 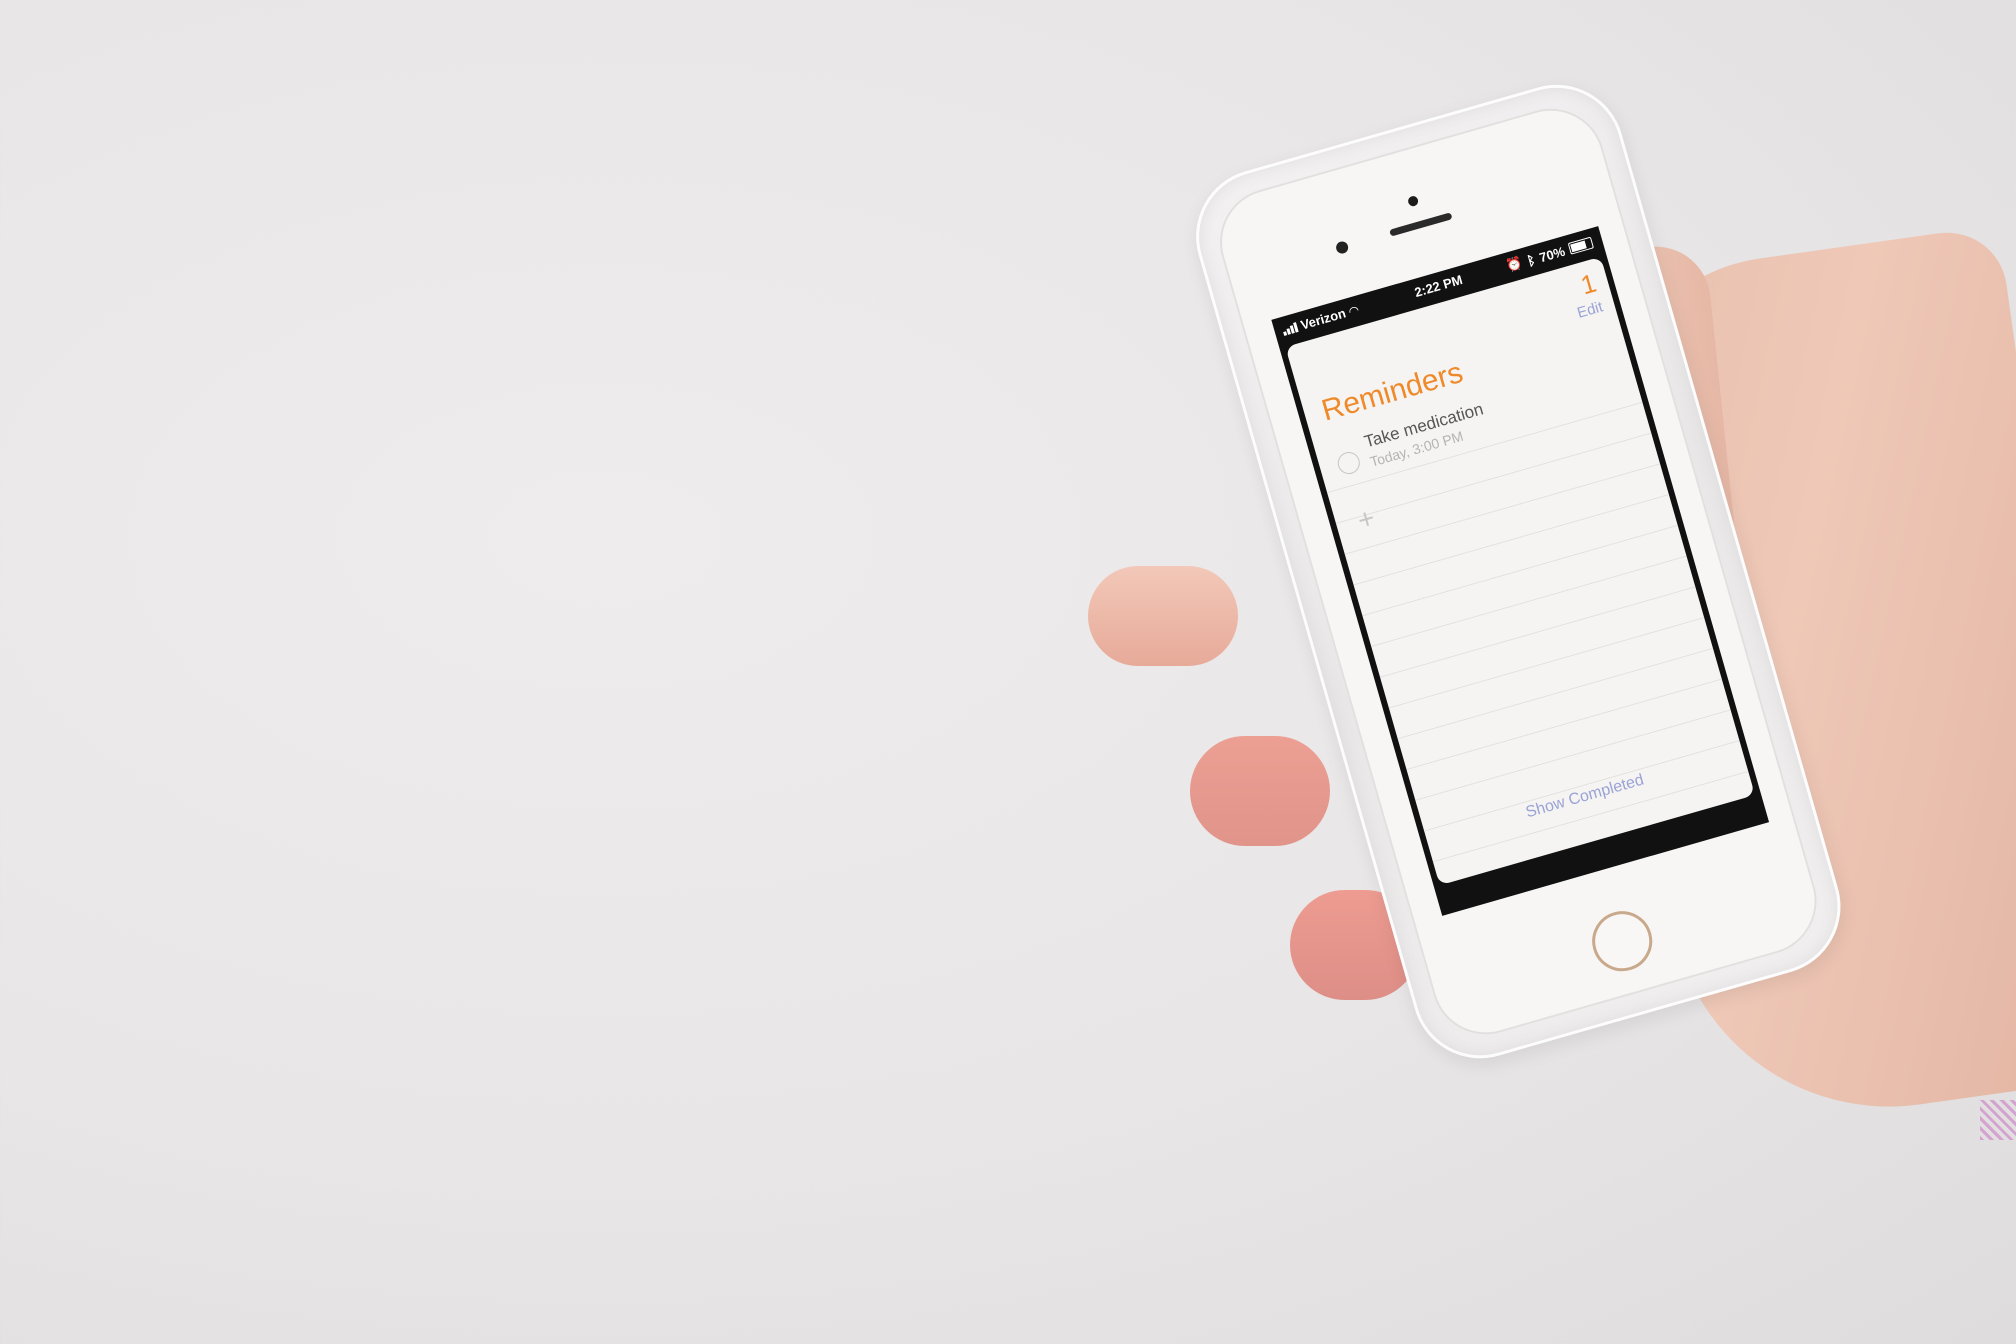 What do you see at coordinates (1622, 941) in the screenshot?
I see `home-button` at bounding box center [1622, 941].